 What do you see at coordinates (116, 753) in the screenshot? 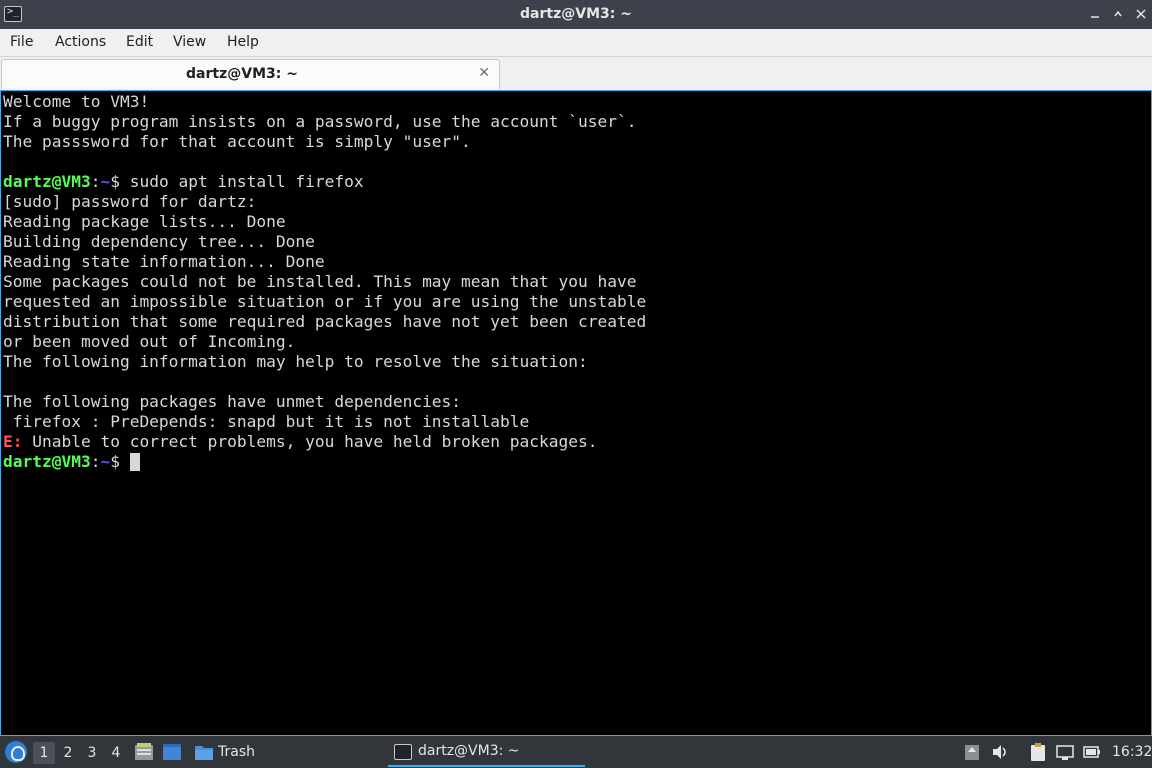
I see `workspace-4: 4` at bounding box center [116, 753].